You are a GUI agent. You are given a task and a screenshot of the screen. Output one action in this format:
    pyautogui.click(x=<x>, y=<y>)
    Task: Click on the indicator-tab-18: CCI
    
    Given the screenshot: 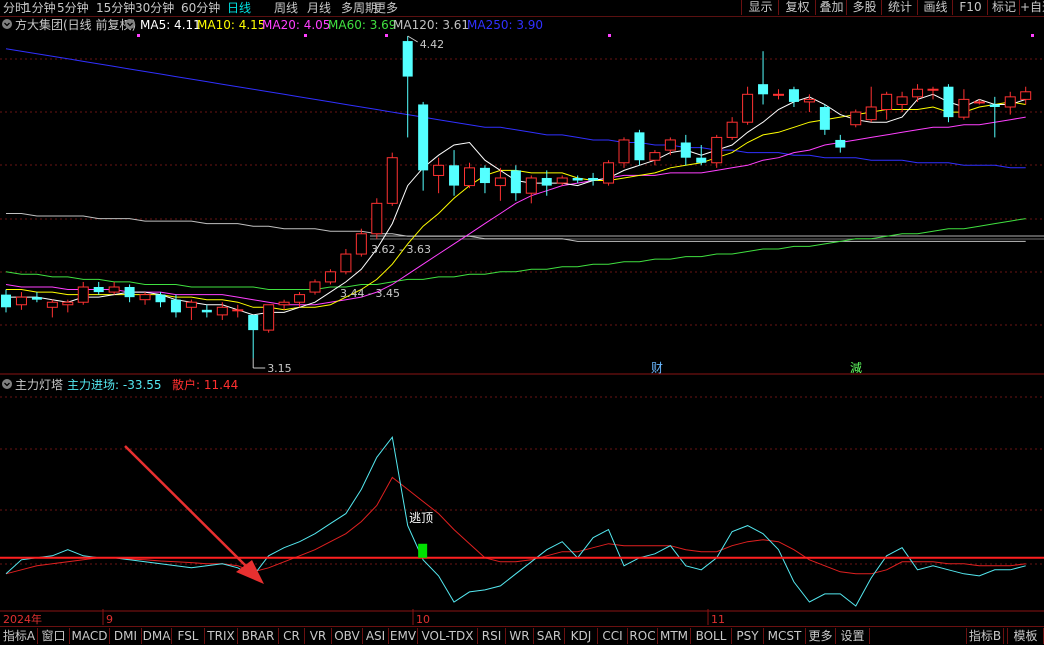 What is the action you would take?
    pyautogui.click(x=613, y=636)
    